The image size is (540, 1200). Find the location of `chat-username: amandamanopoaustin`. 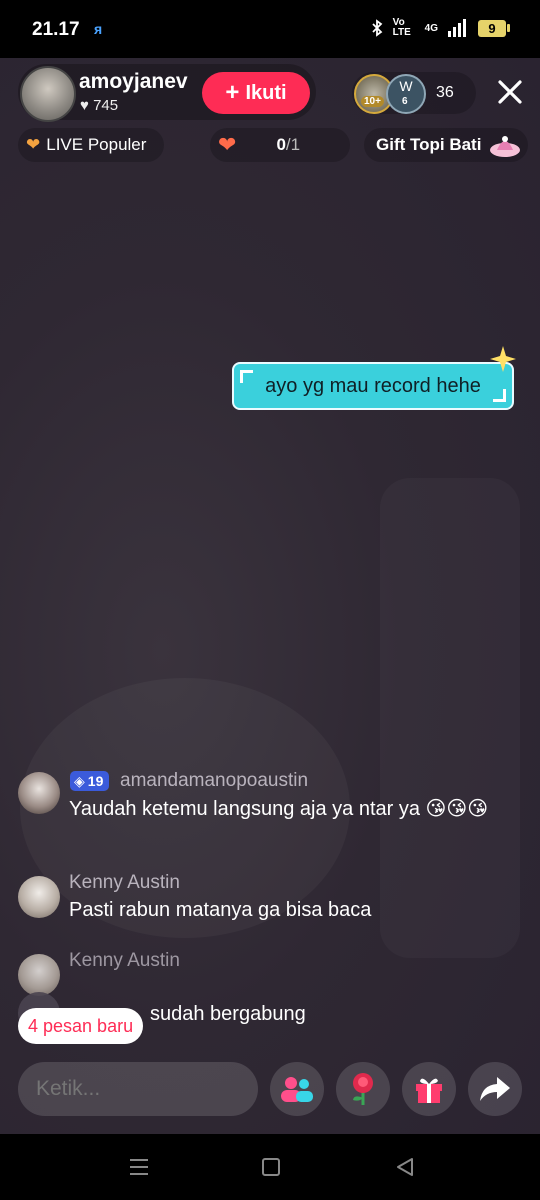

chat-username: amandamanopoaustin is located at coordinates (214, 781).